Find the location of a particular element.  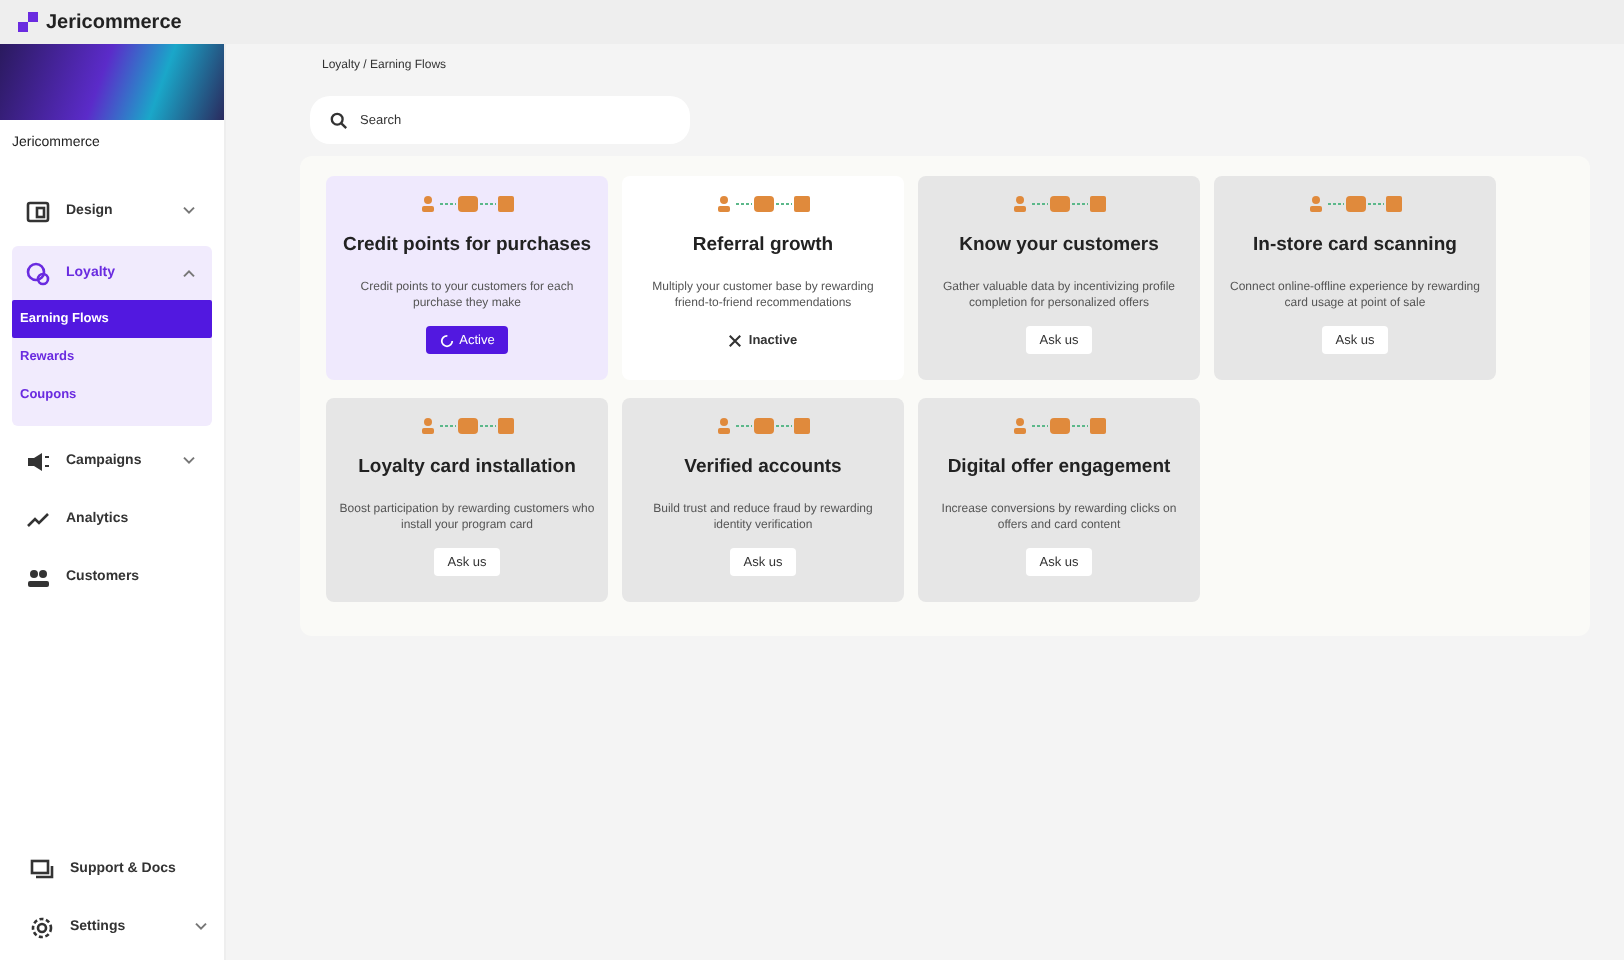

campaigns-icon is located at coordinates (38, 461).